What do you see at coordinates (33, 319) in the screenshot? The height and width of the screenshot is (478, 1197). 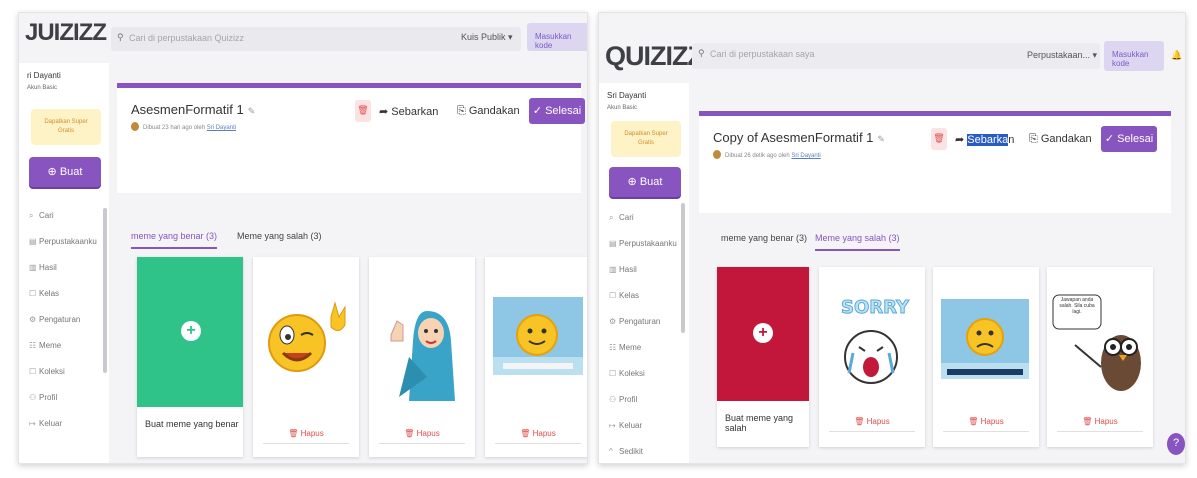 I see `gear-icon: ⚙` at bounding box center [33, 319].